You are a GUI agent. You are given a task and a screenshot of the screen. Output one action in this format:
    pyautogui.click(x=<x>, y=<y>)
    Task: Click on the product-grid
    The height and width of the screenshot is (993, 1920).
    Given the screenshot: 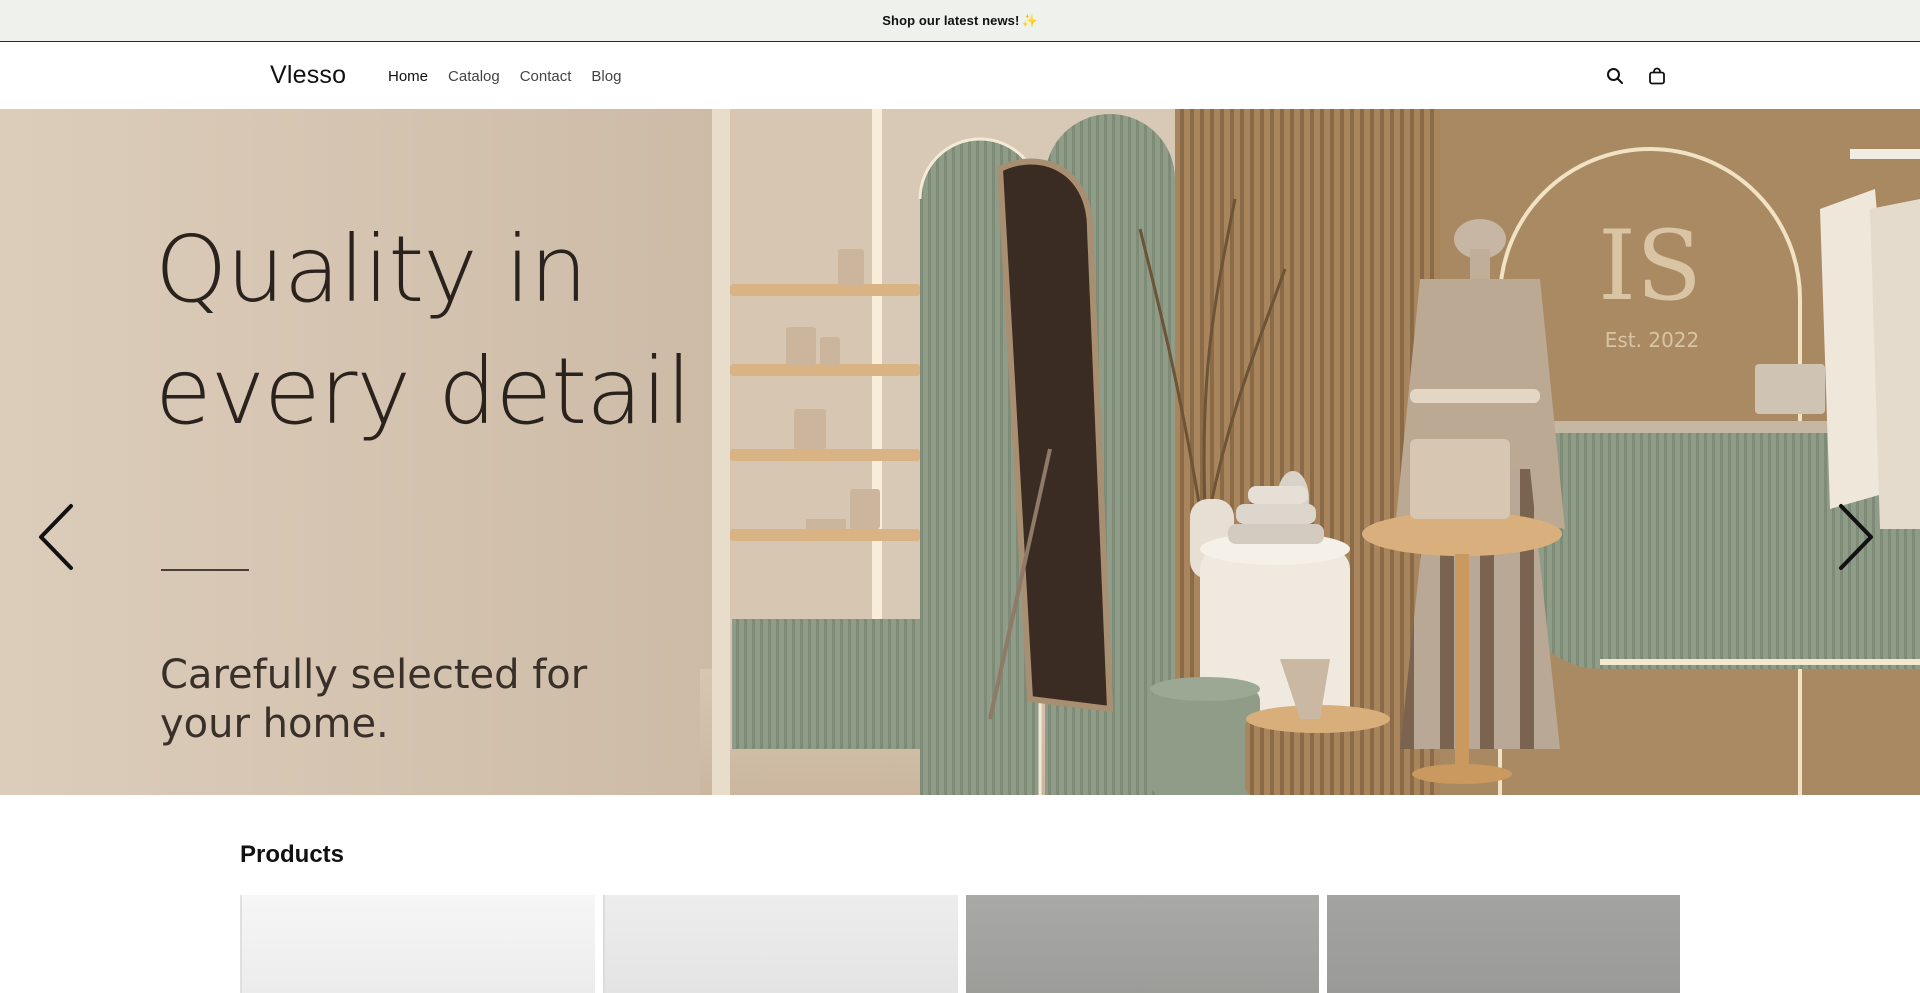 What is the action you would take?
    pyautogui.click(x=960, y=944)
    